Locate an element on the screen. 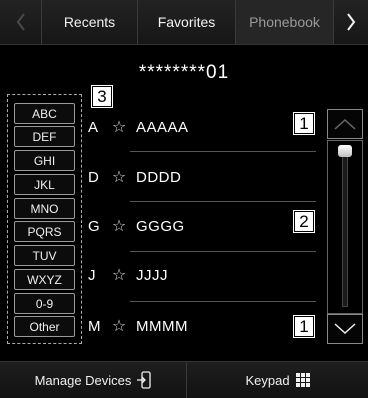 The image size is (368, 398). callout-scroll-up: 1 is located at coordinates (304, 123).